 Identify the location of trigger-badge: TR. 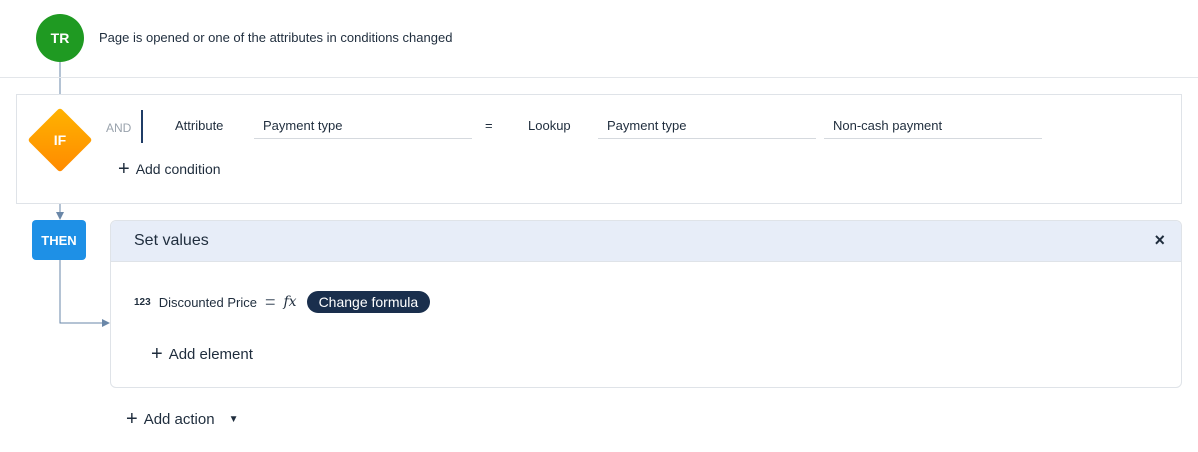
(60, 38).